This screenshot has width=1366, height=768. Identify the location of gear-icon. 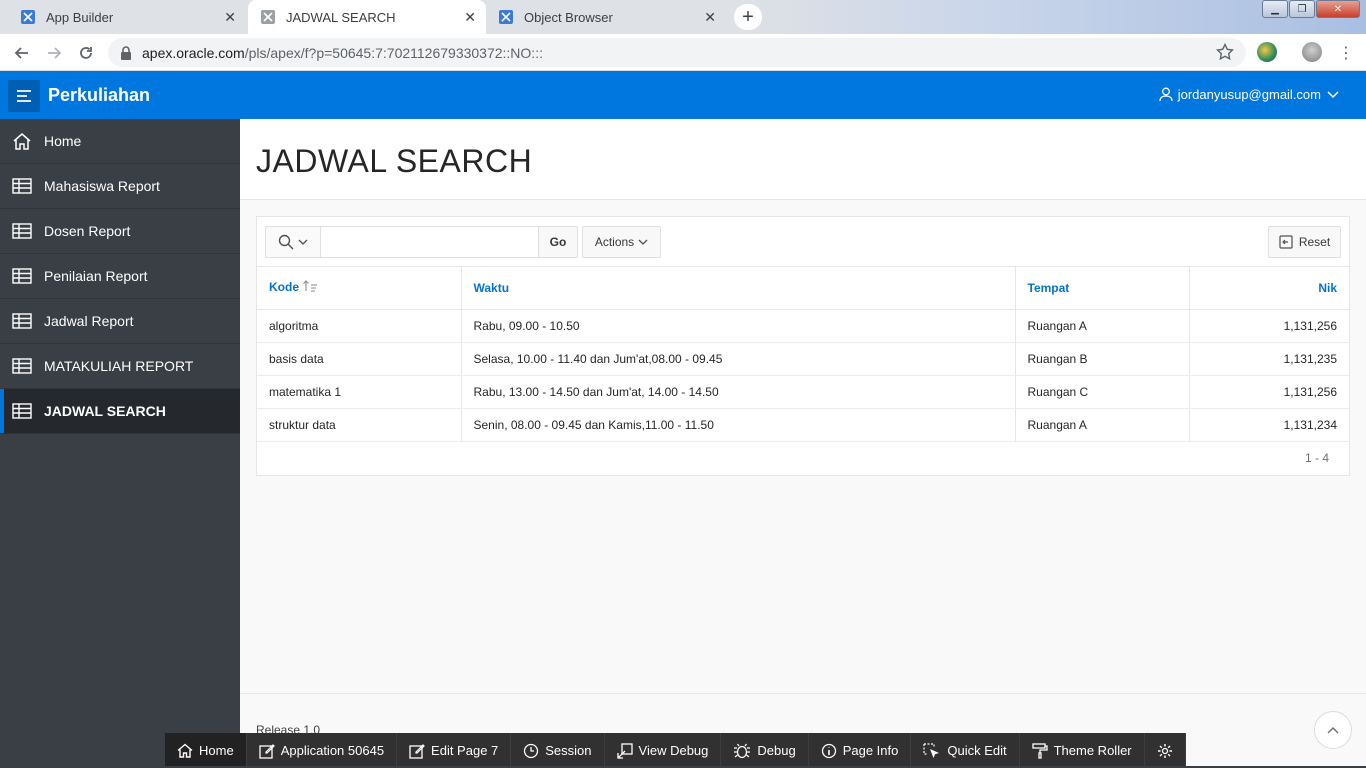
(1164, 750).